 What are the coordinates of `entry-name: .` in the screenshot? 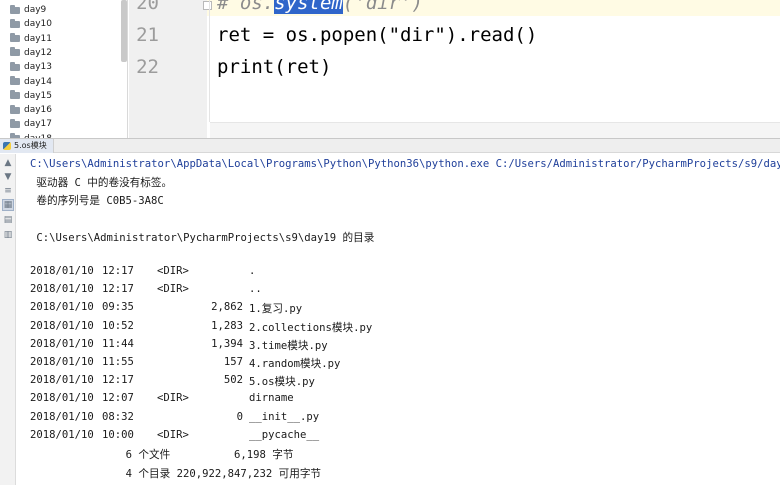 It's located at (252, 271).